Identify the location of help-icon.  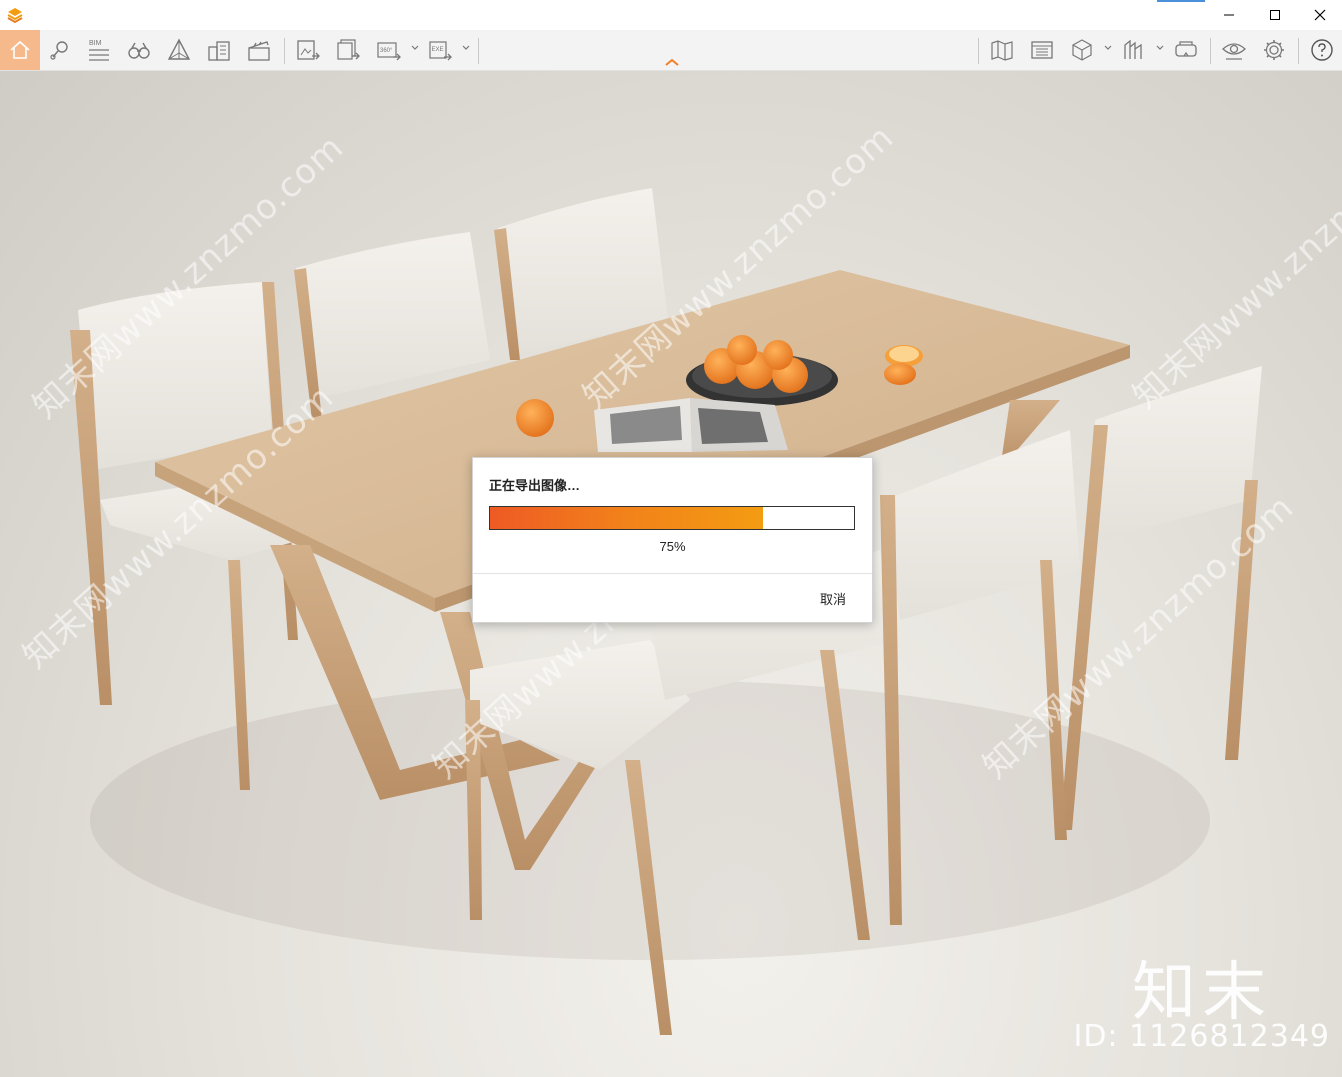
(1322, 50).